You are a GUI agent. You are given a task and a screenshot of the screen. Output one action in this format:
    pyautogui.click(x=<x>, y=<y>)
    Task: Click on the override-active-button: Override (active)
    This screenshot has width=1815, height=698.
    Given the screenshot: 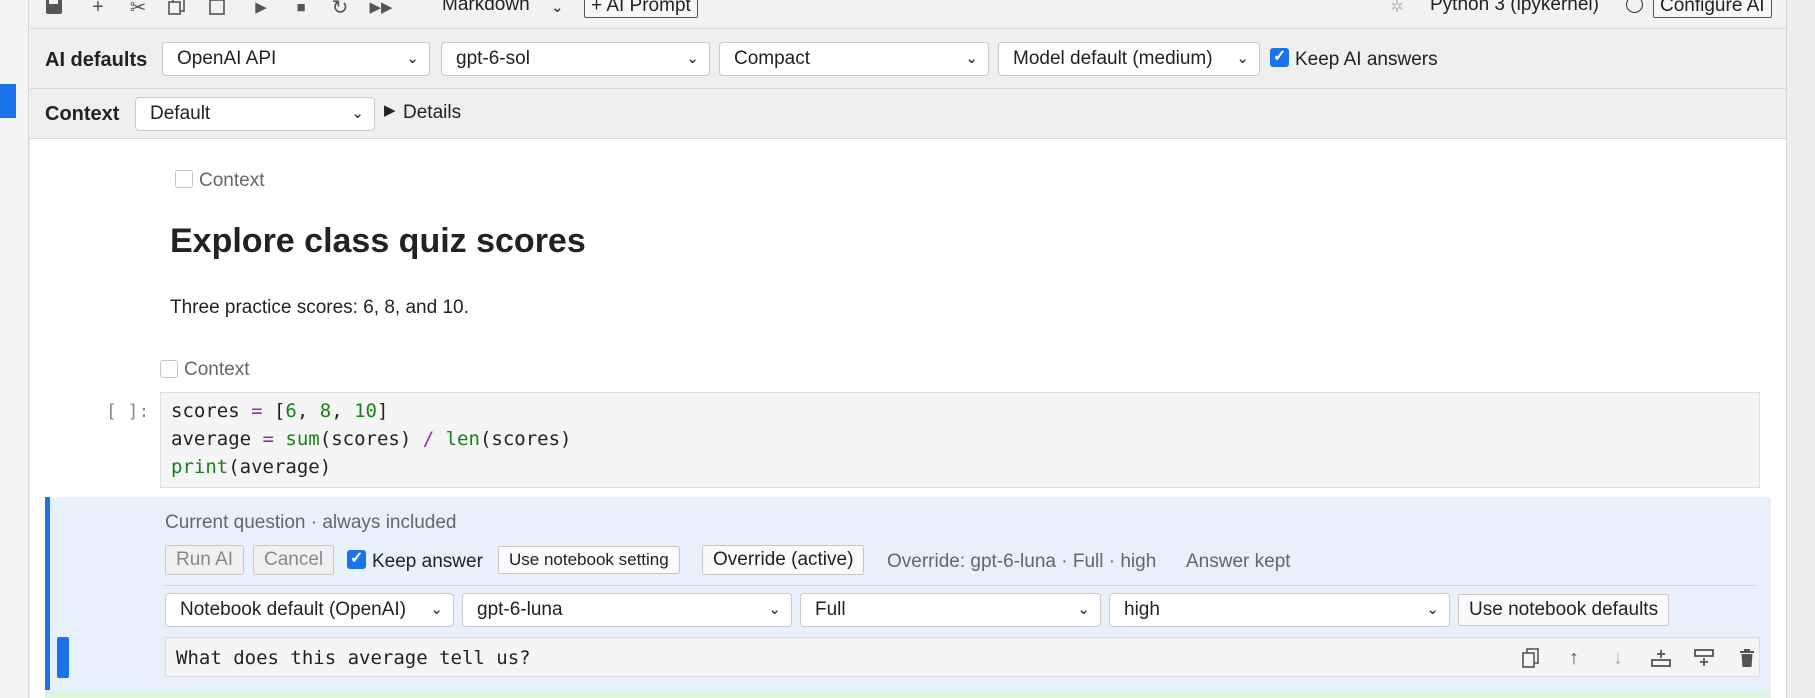 What is the action you would take?
    pyautogui.click(x=783, y=560)
    